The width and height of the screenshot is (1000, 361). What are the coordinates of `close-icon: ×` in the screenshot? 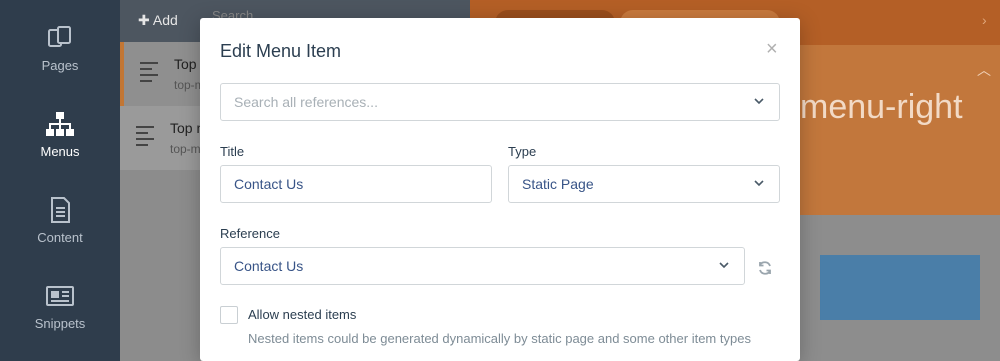 It's located at (772, 49).